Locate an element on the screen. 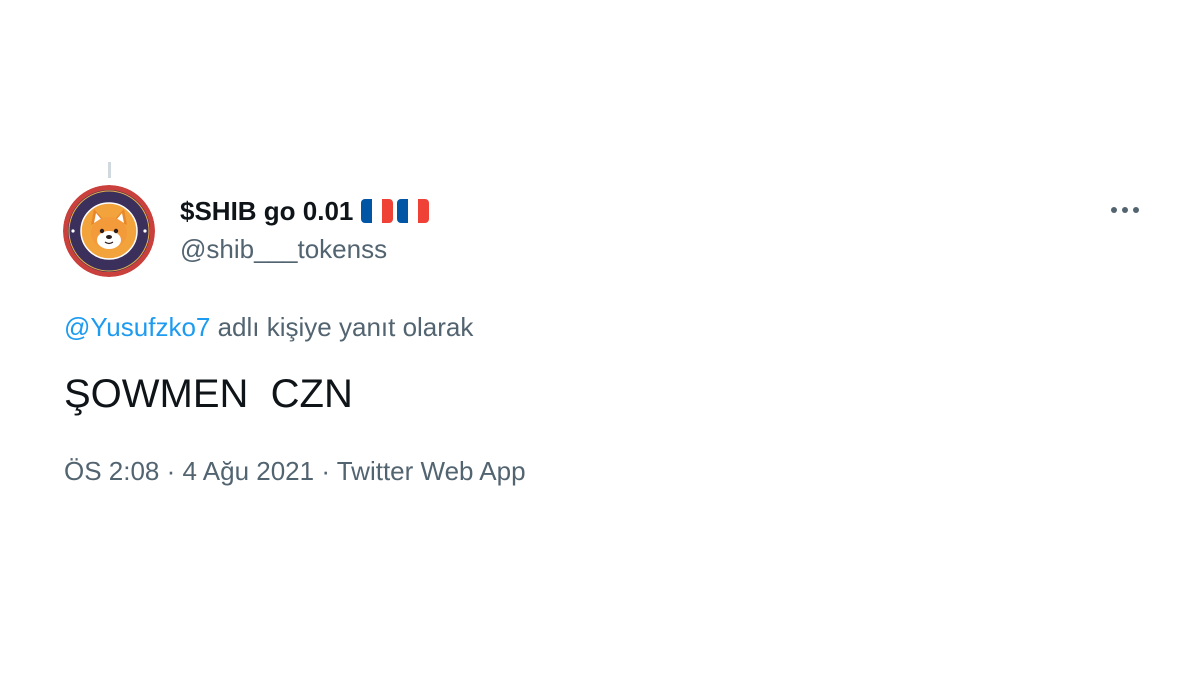 Image resolution: width=1200 pixels, height=675 pixels. tweet-time-link: ÖS 2:08 is located at coordinates (111, 471).